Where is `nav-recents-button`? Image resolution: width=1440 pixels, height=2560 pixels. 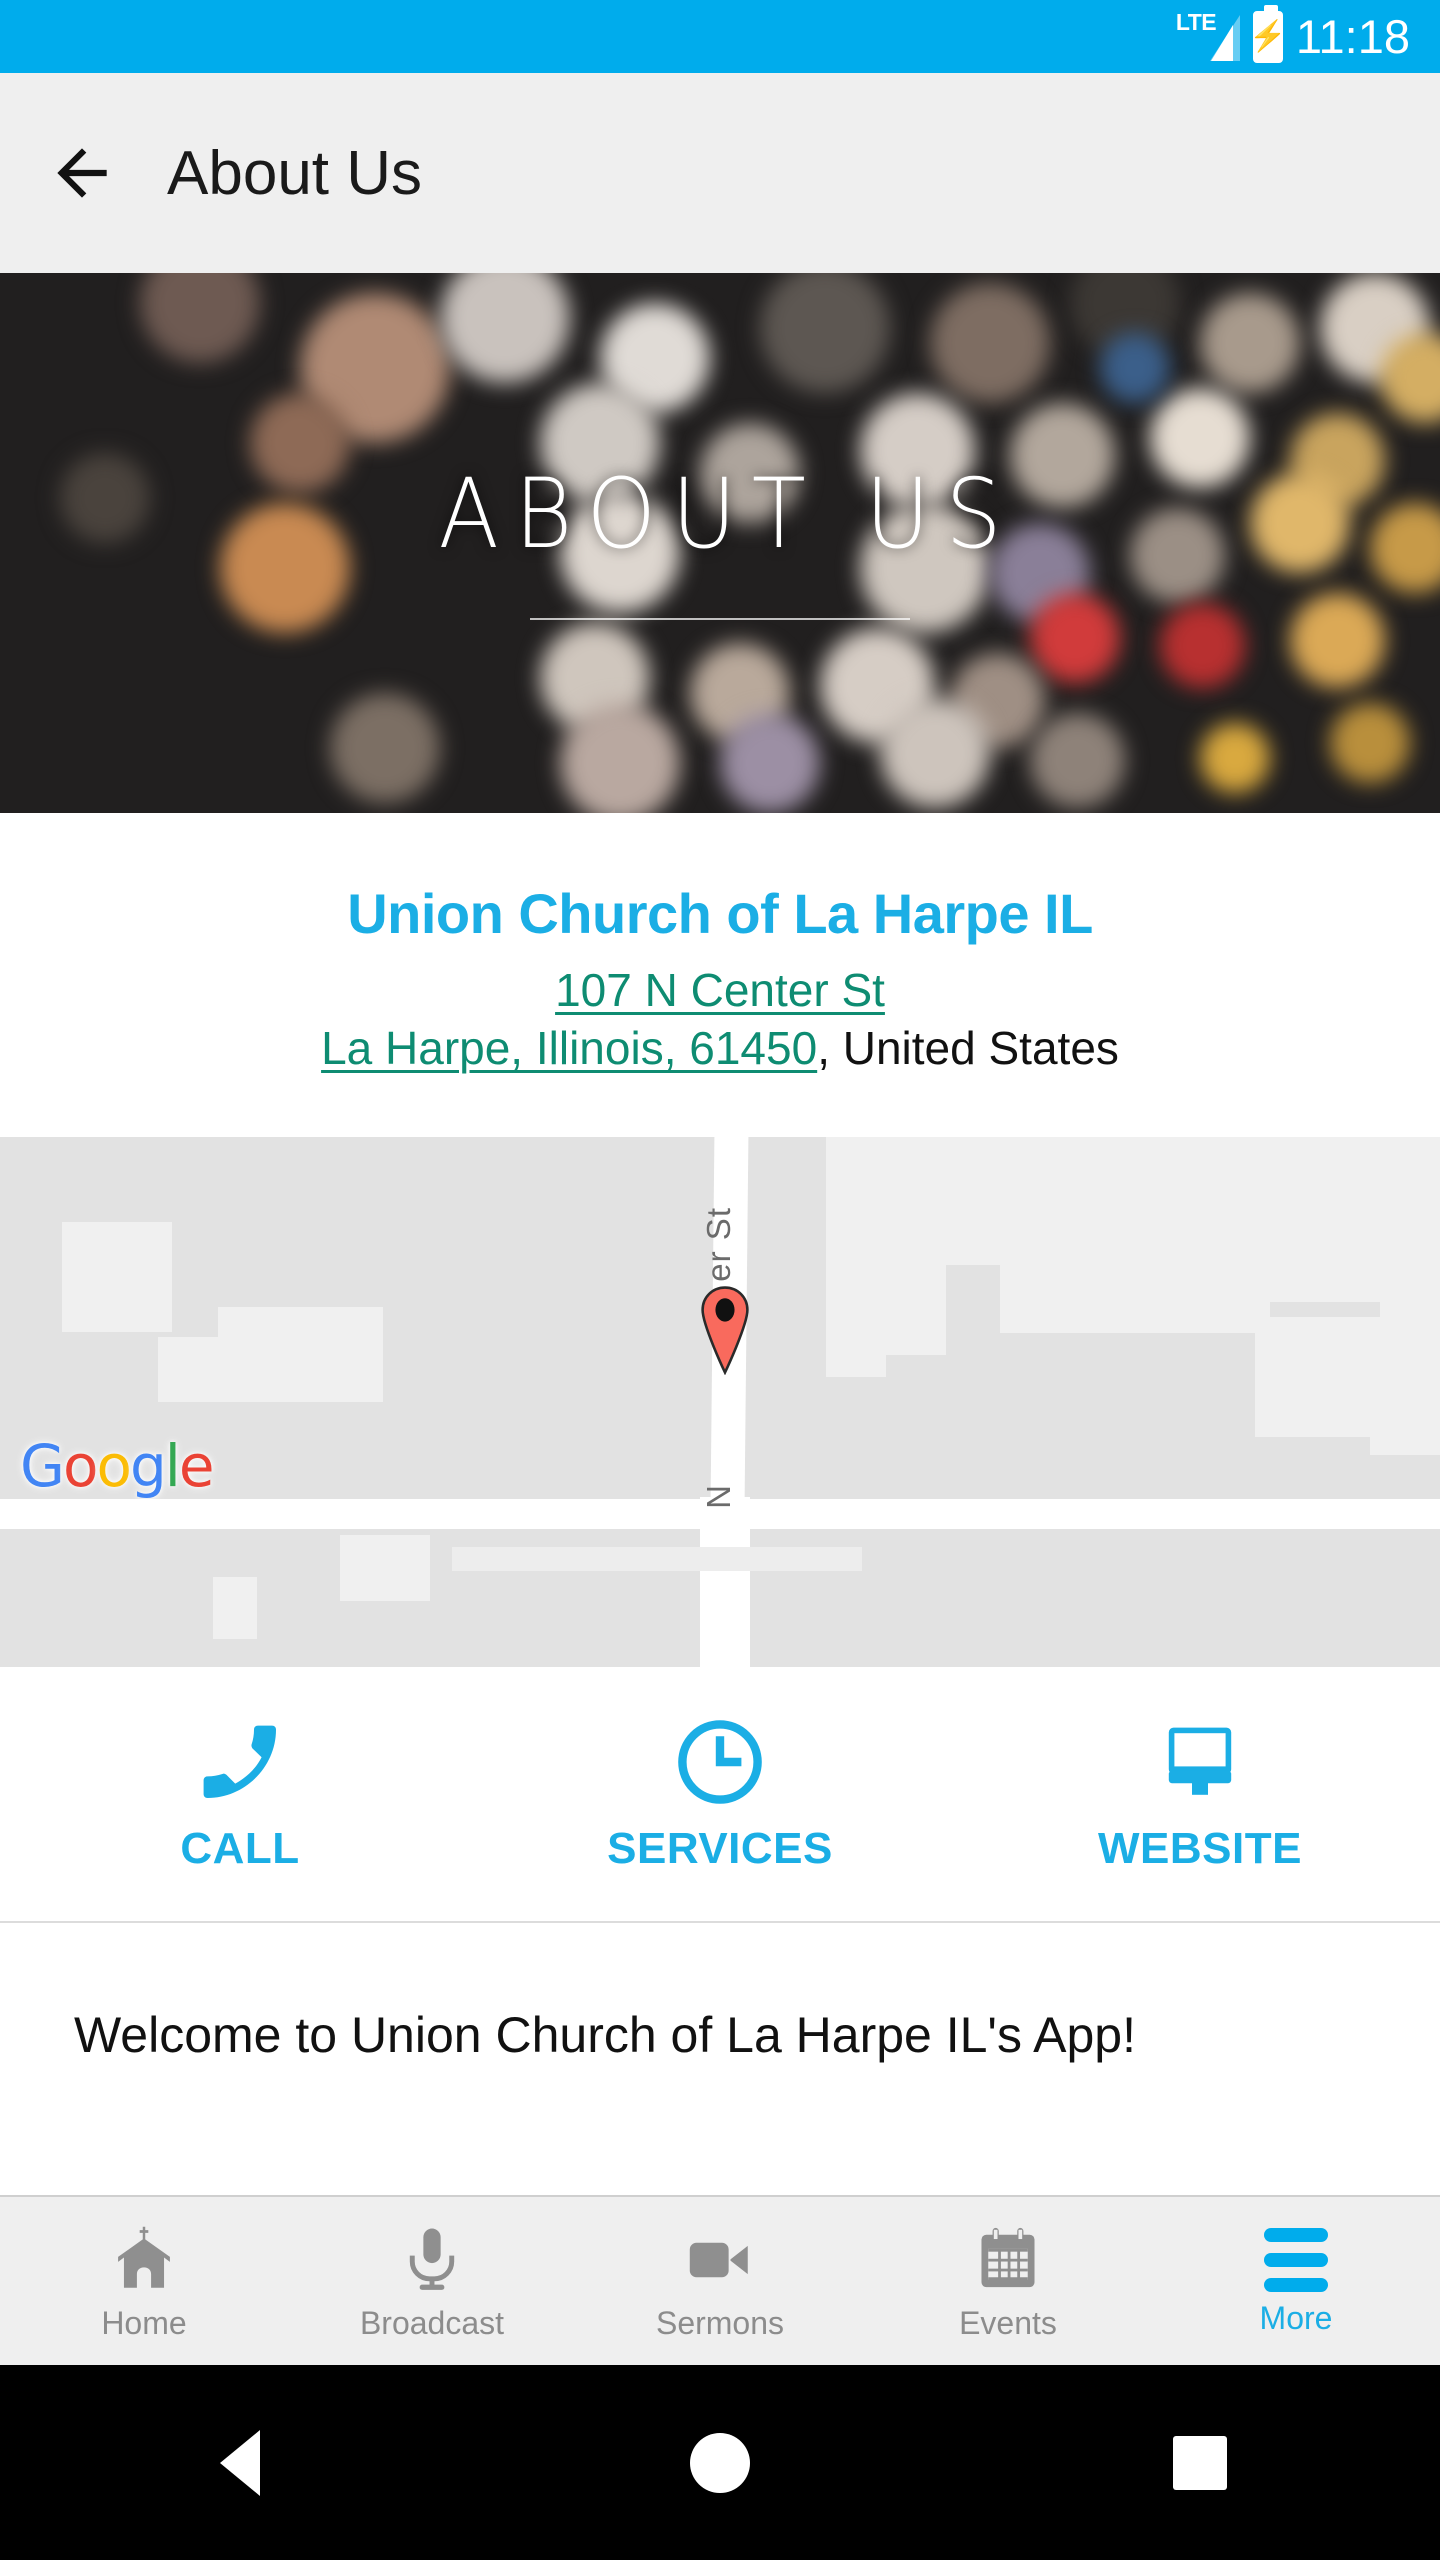
nav-recents-button is located at coordinates (1200, 2463).